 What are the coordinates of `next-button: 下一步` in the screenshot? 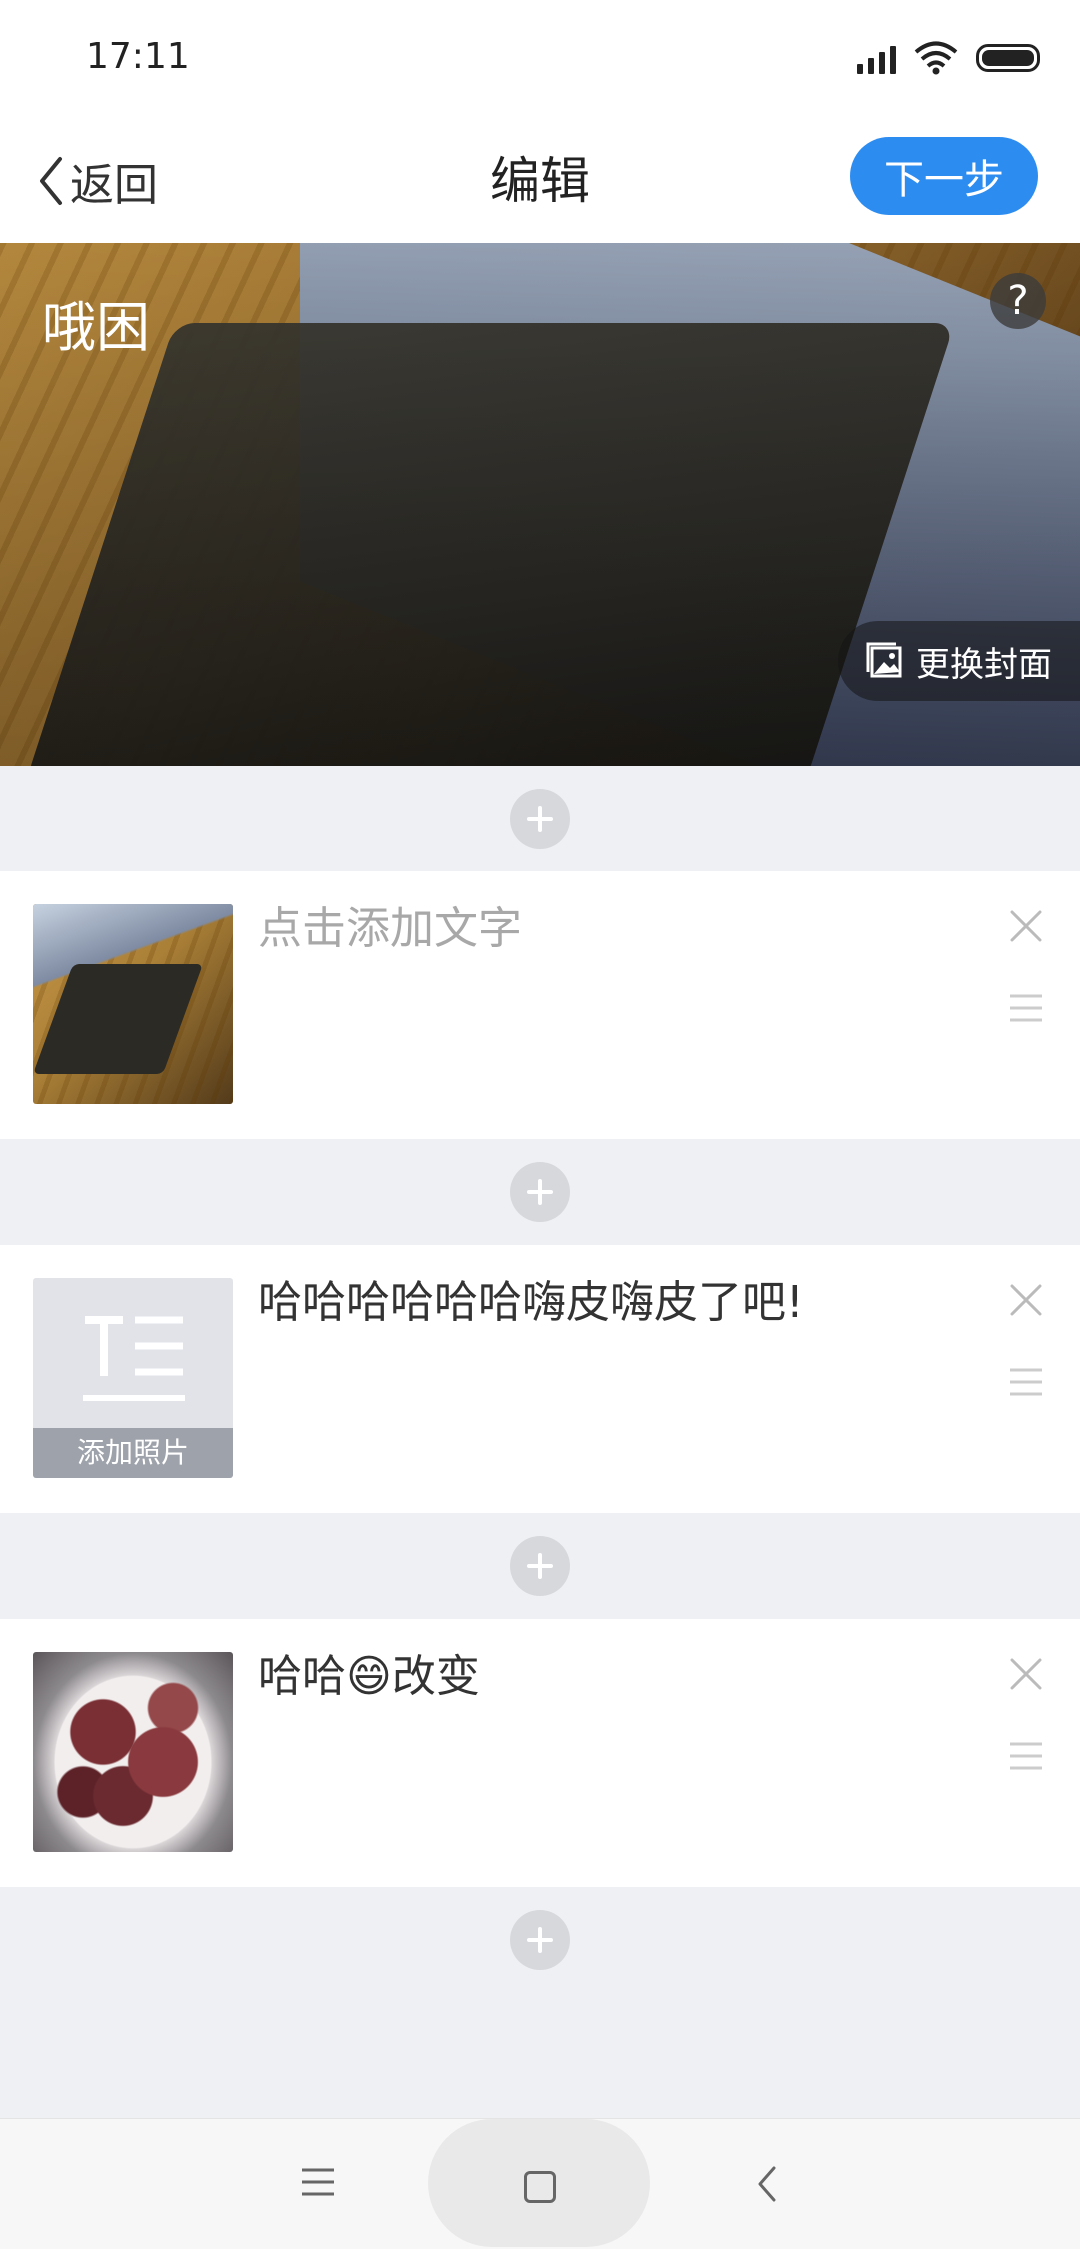 It's located at (944, 176).